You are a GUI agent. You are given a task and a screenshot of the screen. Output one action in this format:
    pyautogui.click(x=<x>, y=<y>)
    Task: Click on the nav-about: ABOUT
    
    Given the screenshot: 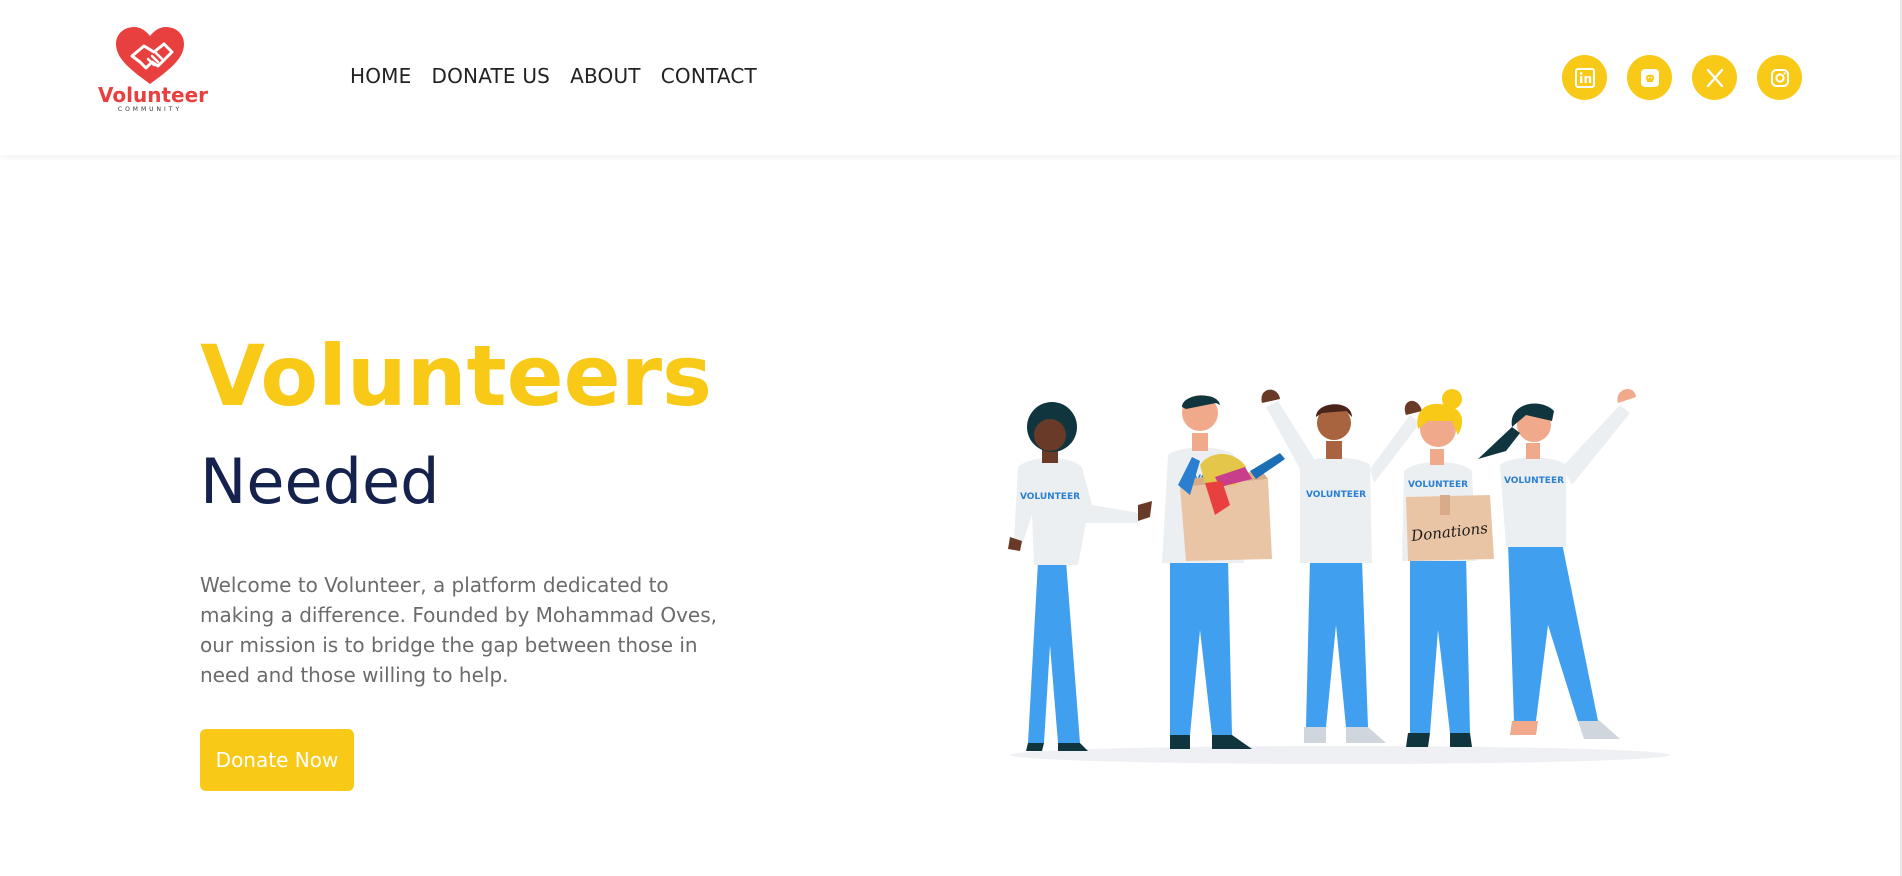 What is the action you would take?
    pyautogui.click(x=605, y=76)
    